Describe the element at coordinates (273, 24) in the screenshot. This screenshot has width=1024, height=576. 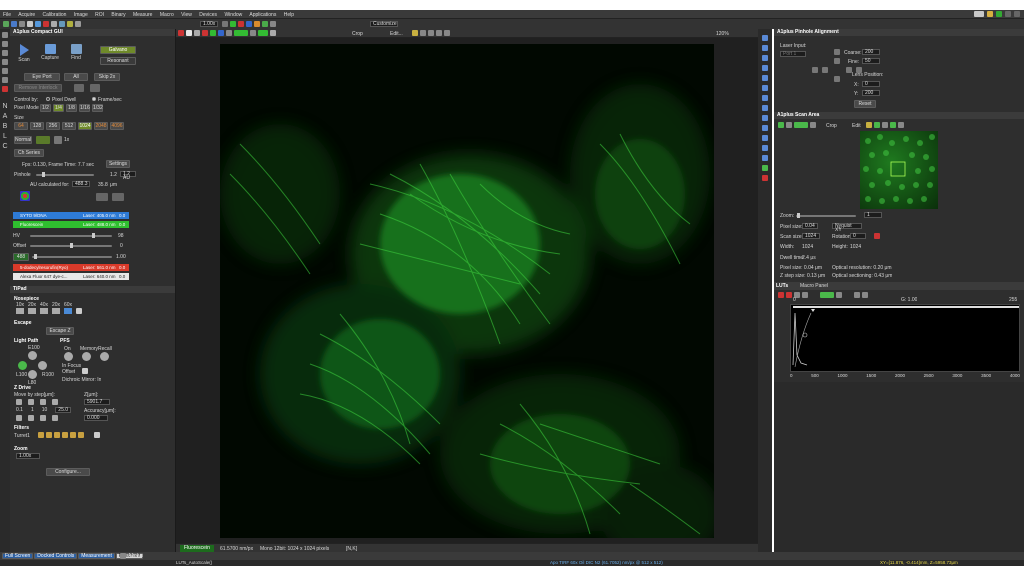
I see `settings-icon` at that location.